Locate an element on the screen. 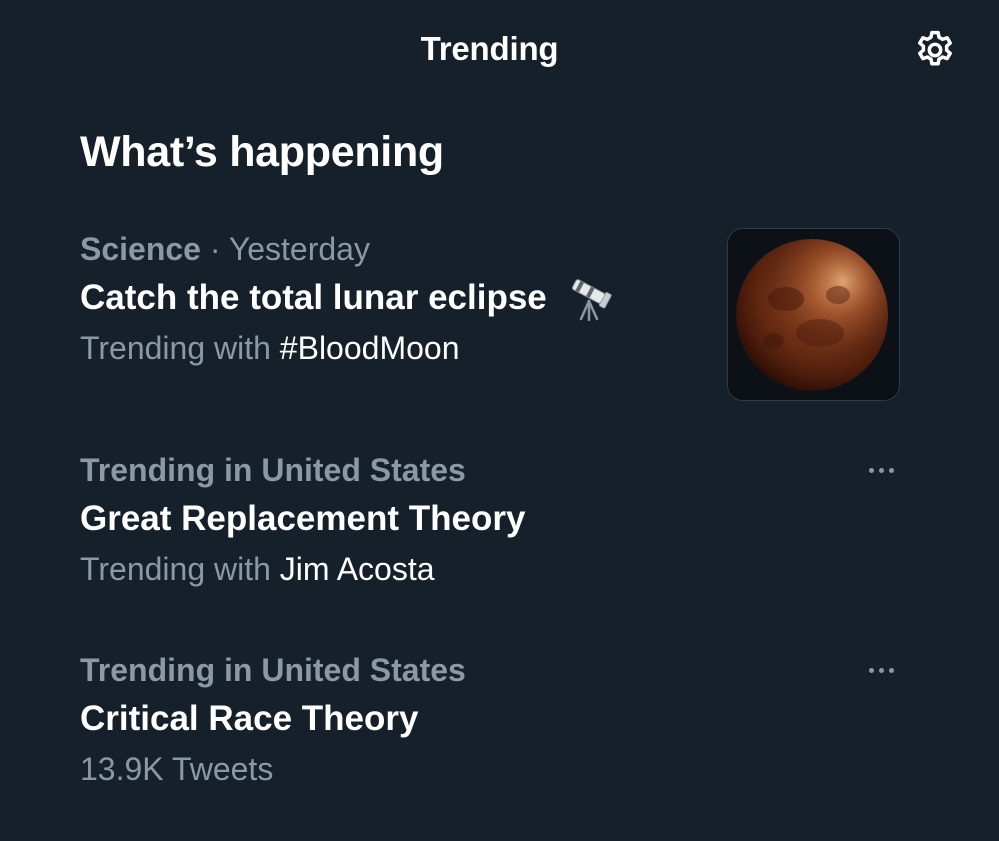  page-title: Trending is located at coordinates (489, 48).